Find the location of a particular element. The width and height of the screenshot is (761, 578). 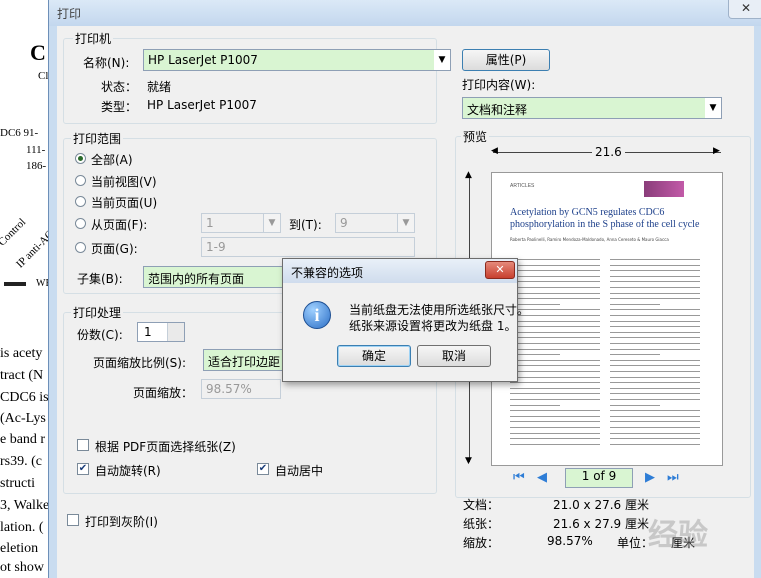

preview-label: 预览 is located at coordinates (475, 136).